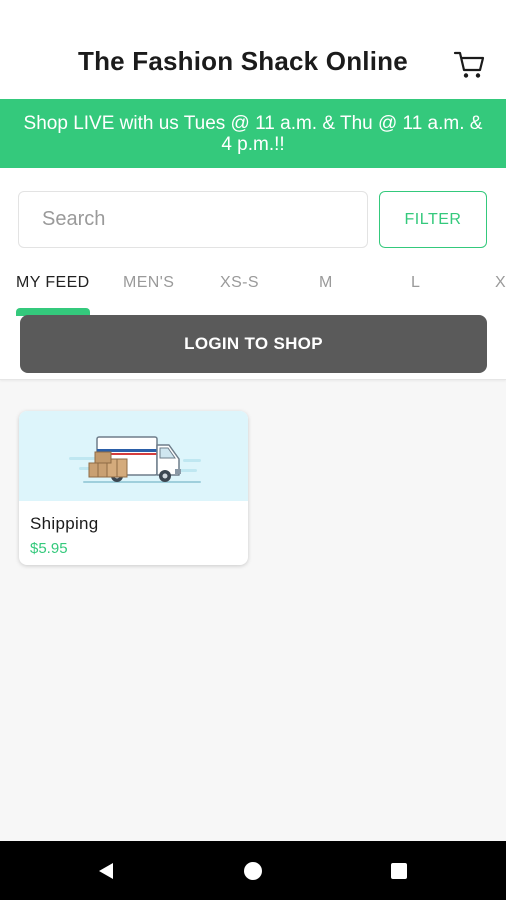 The height and width of the screenshot is (900, 506). I want to click on app-header: The Fashion Shack Online, so click(253, 49).